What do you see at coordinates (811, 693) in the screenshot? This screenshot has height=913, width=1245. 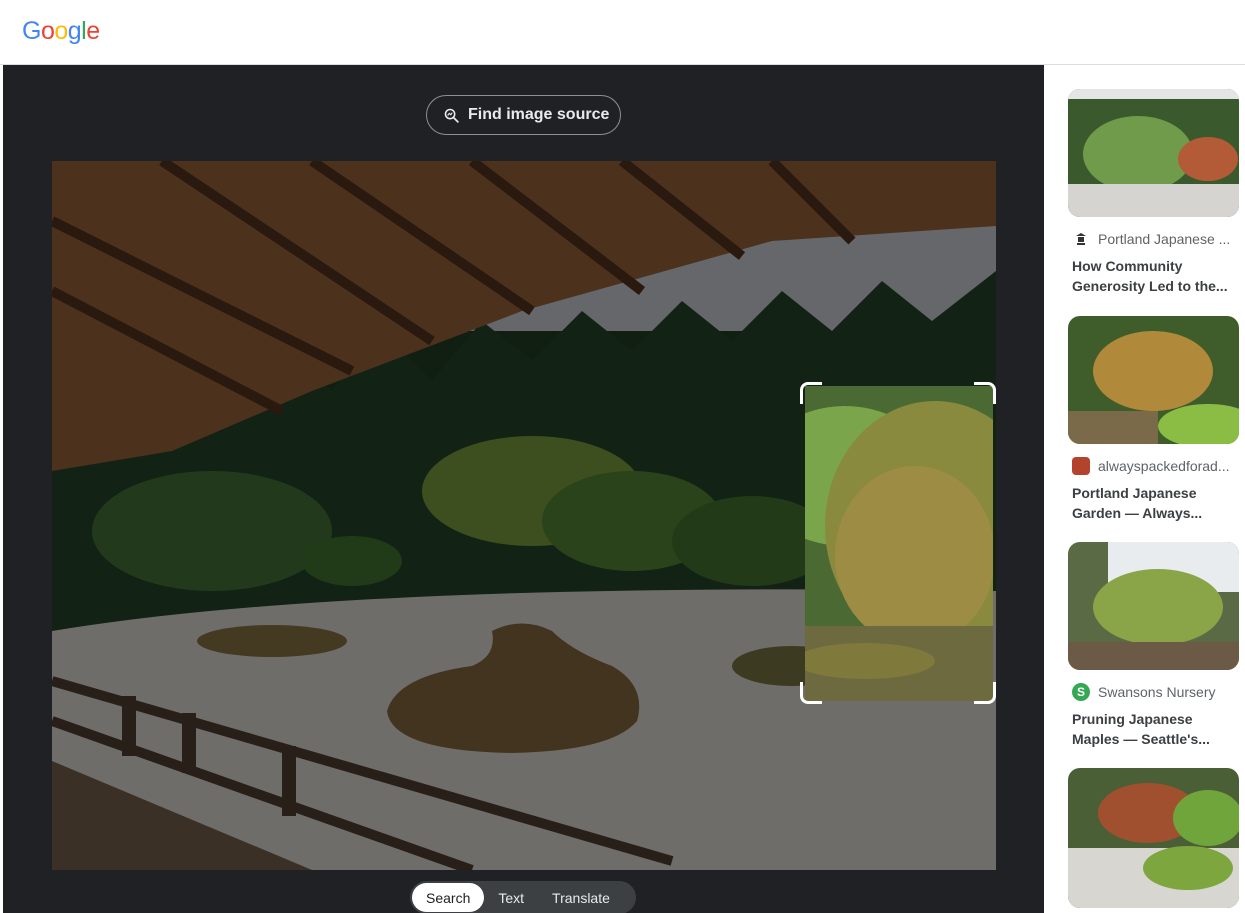 I see `crop-handle-bottom-left` at bounding box center [811, 693].